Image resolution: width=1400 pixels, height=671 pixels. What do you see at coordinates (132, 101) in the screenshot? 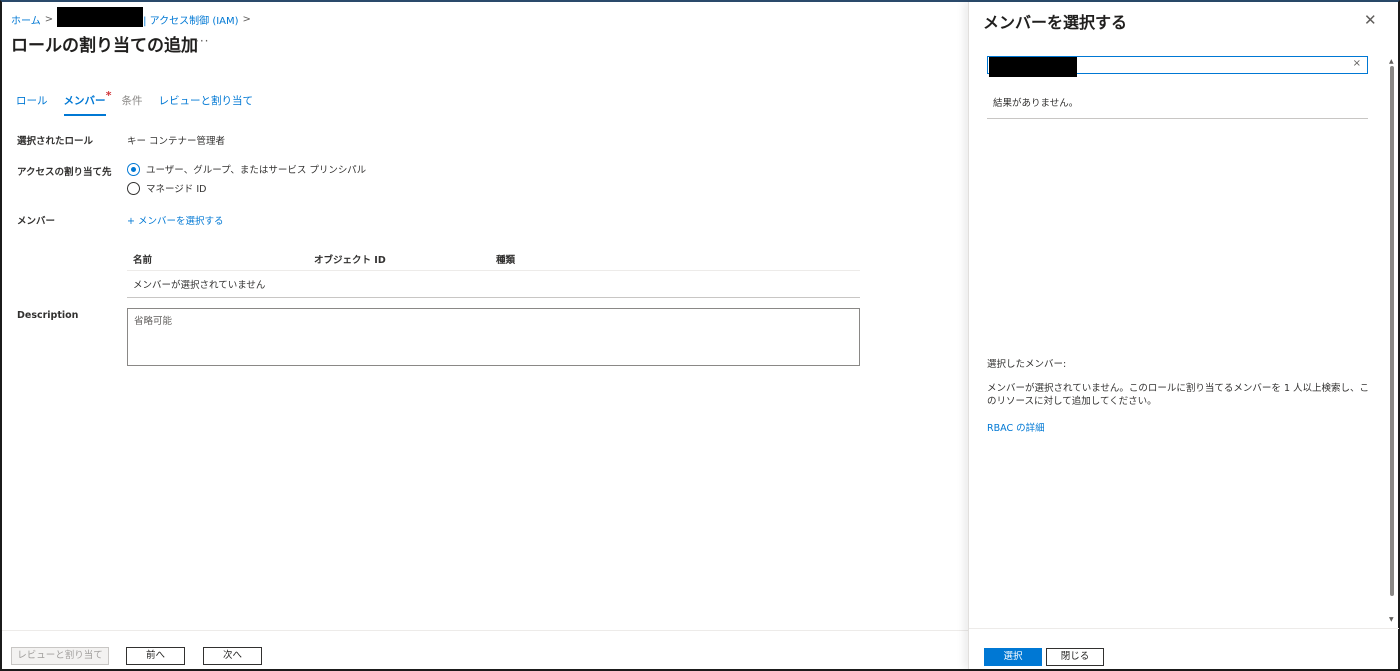
I see `tab-conditions-label: 条件` at bounding box center [132, 101].